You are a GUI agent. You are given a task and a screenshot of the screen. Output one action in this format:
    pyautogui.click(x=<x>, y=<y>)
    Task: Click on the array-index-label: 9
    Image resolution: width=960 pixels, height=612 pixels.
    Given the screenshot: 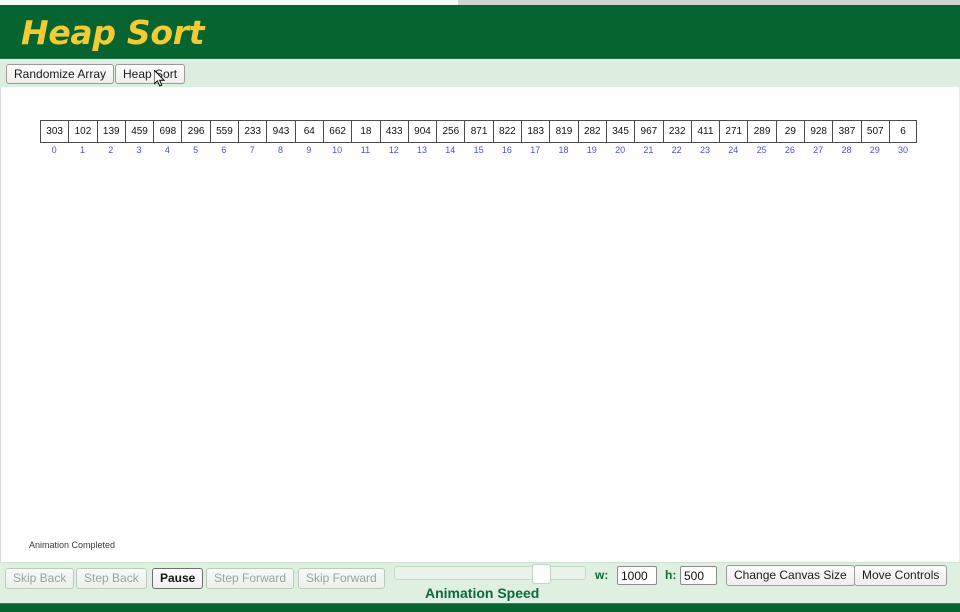 What is the action you would take?
    pyautogui.click(x=309, y=150)
    